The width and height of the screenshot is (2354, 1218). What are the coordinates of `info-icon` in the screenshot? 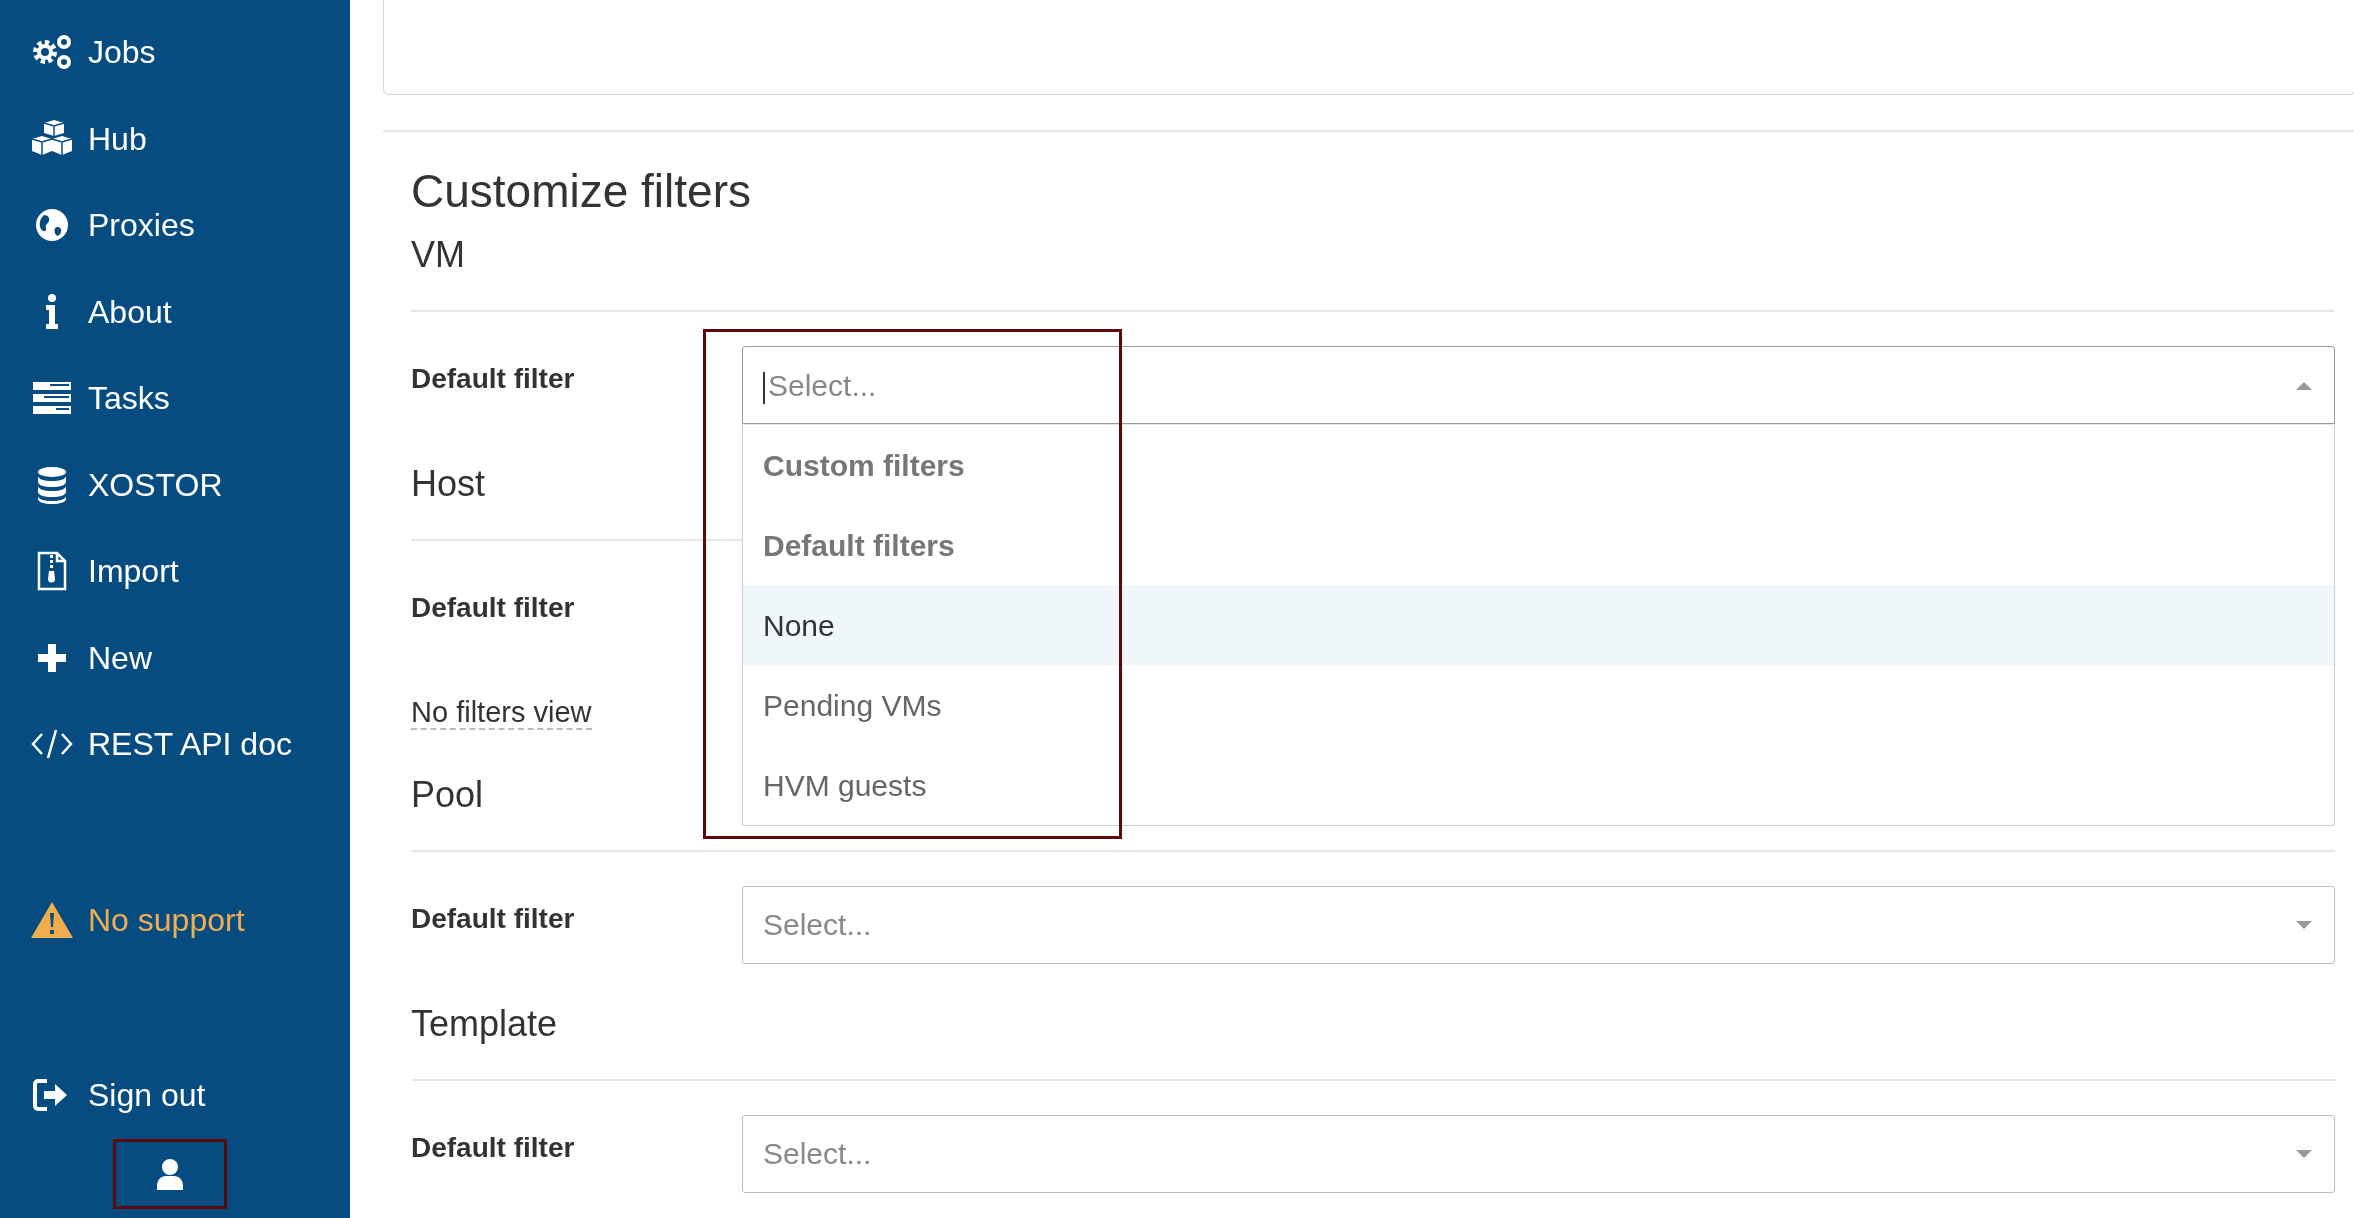 It's located at (52, 312).